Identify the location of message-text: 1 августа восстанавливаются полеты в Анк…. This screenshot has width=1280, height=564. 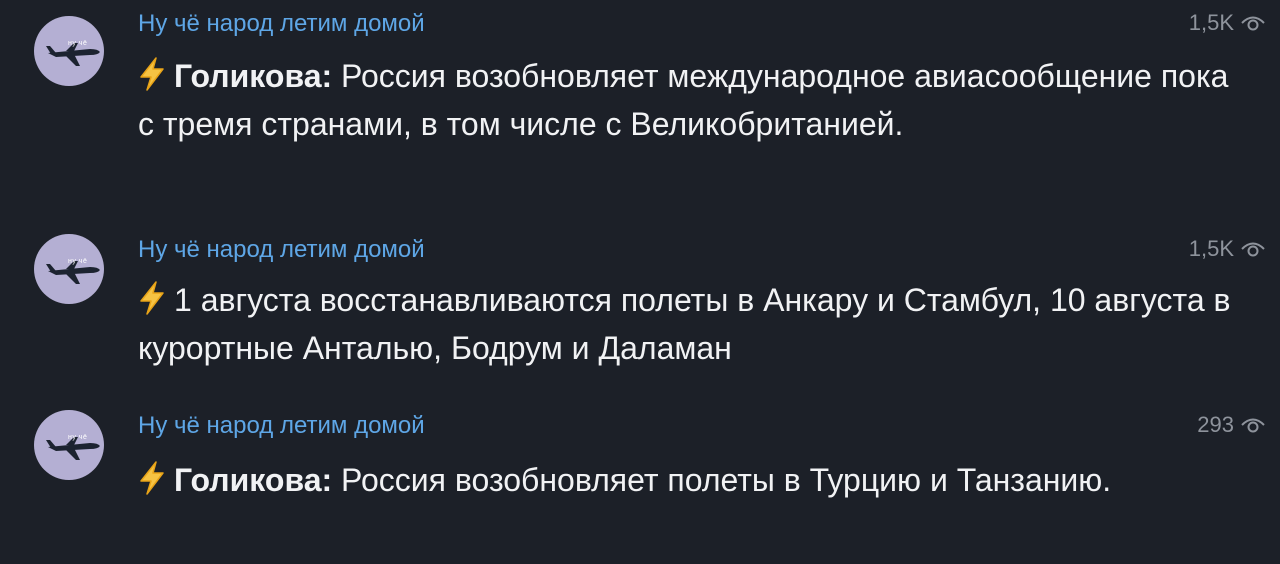
(693, 324).